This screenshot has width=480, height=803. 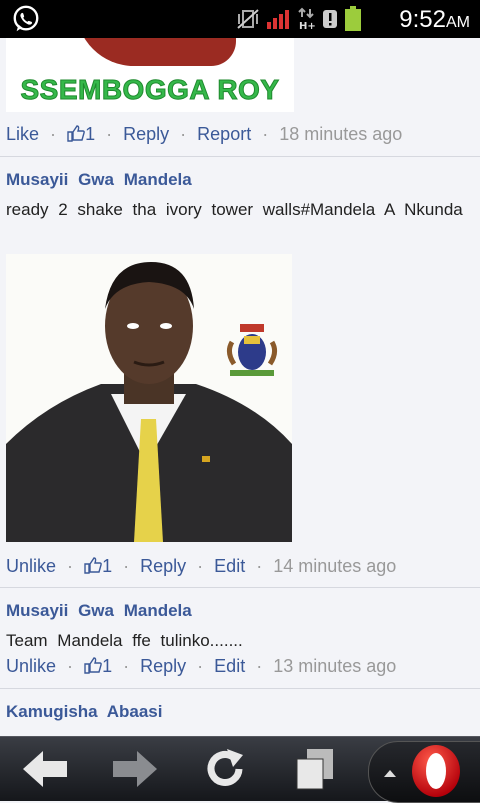 What do you see at coordinates (390, 773) in the screenshot?
I see `chevron-up-icon` at bounding box center [390, 773].